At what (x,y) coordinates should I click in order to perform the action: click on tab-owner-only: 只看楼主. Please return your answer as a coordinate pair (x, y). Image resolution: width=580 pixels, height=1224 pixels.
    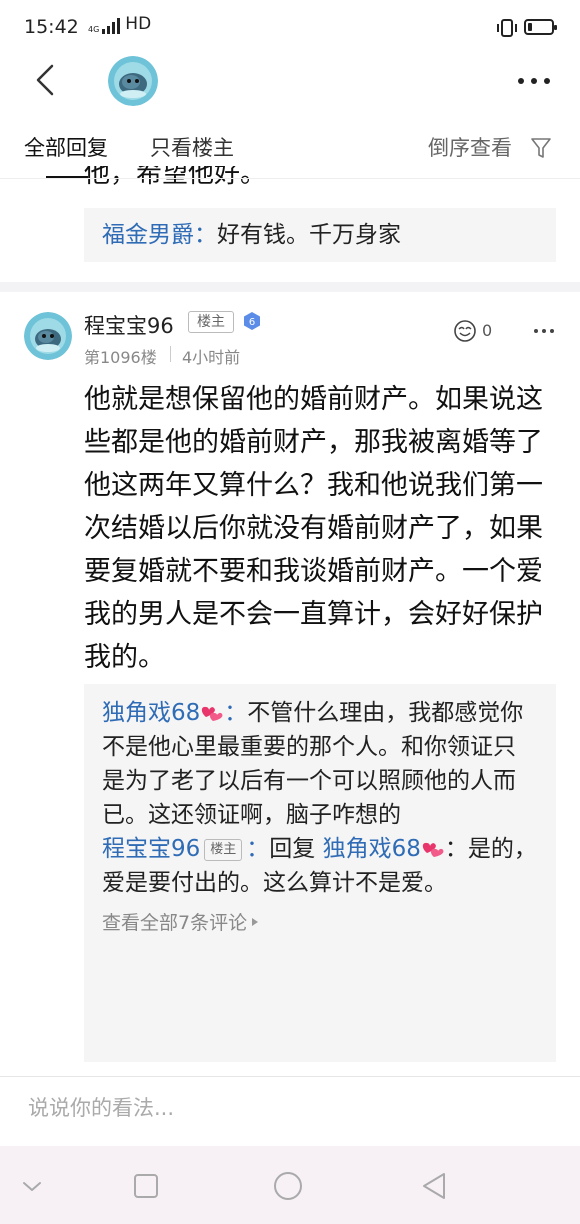
    Looking at the image, I should click on (192, 147).